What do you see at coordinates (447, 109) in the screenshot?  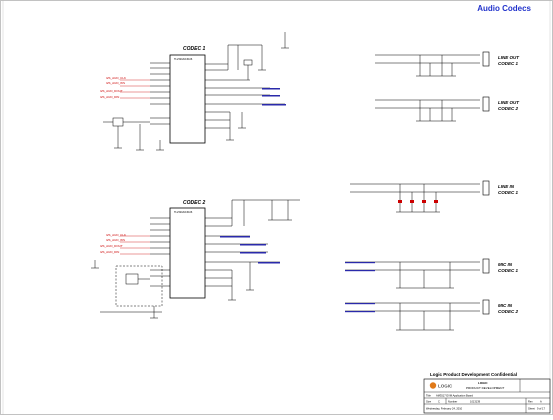 I see `connector-line-out-2: LINE OUT CODEC 2` at bounding box center [447, 109].